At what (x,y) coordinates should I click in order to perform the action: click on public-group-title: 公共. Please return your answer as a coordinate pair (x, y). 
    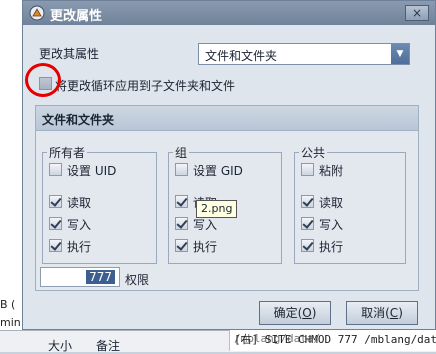
    Looking at the image, I should click on (313, 152).